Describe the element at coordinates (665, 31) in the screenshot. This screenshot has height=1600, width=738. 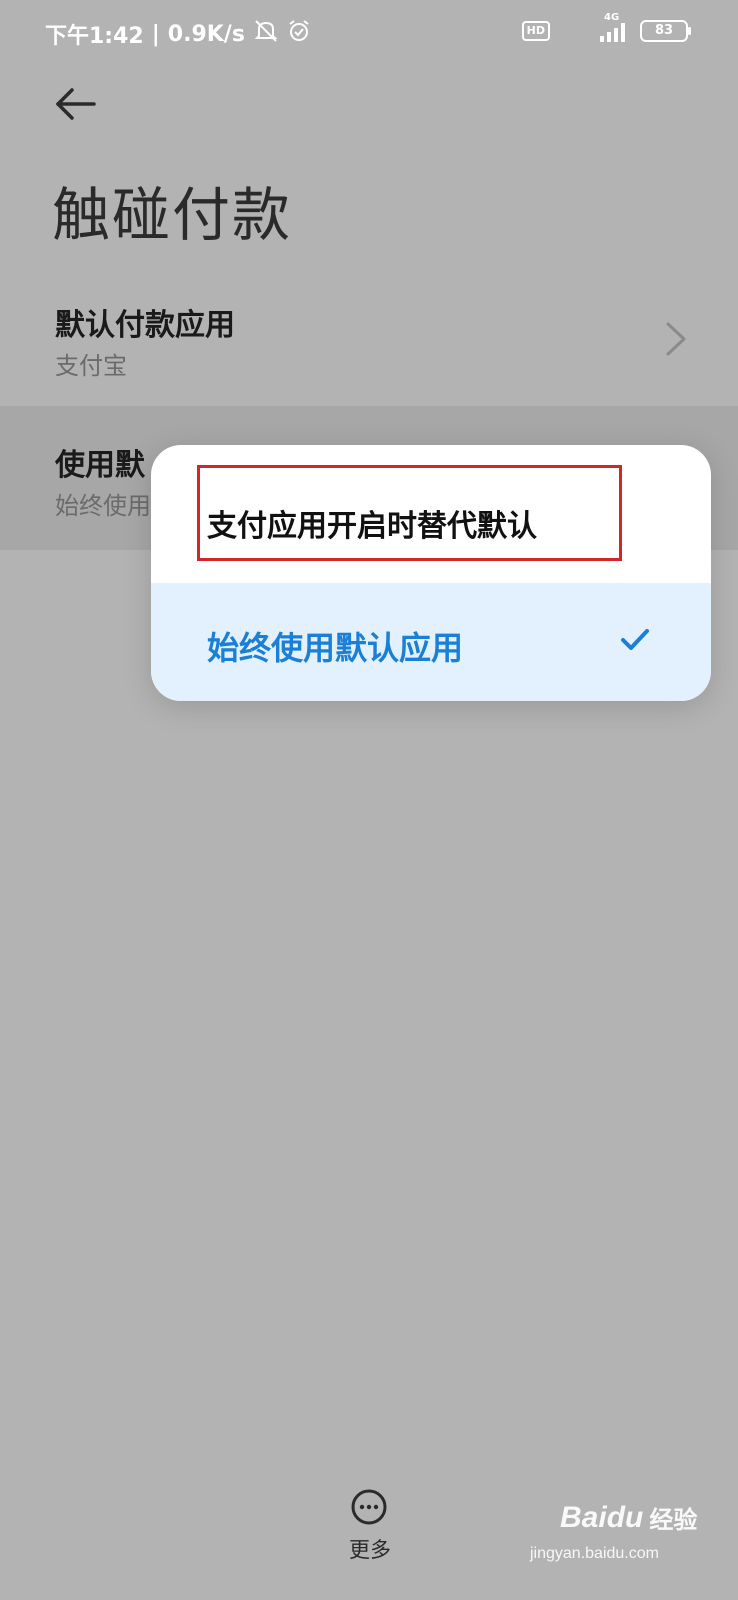
I see `battery-icon: 83` at that location.